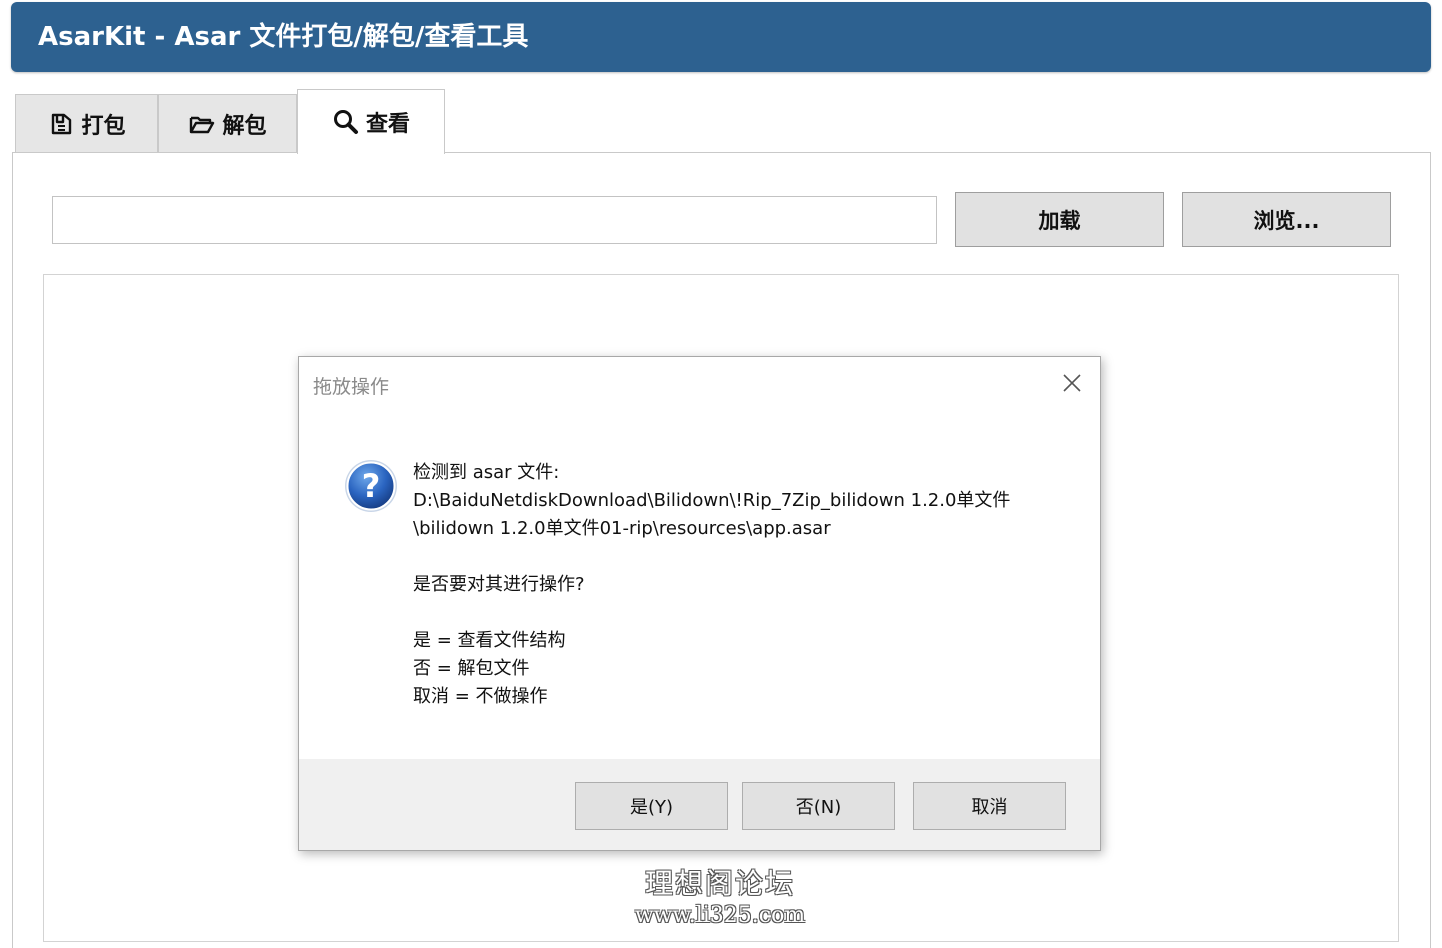 This screenshot has width=1442, height=948. I want to click on close-button, so click(1072, 383).